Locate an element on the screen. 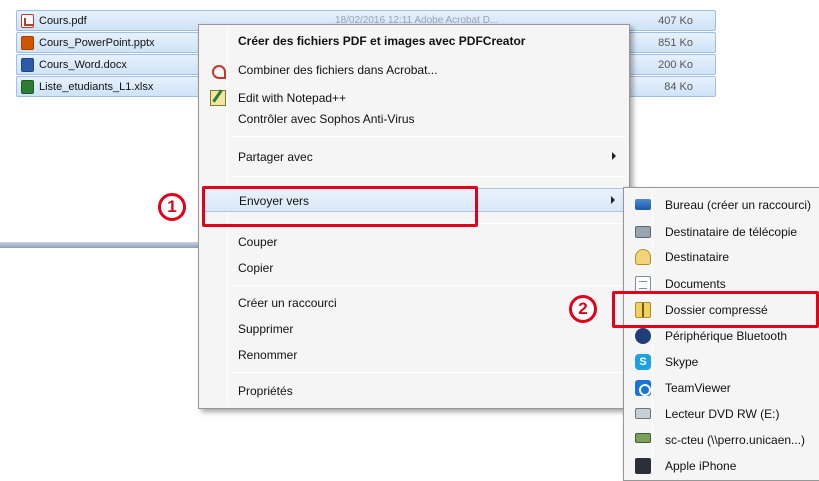 The height and width of the screenshot is (481, 819). file-name: Liste_etudiants_L1.xlsx is located at coordinates (96, 87).